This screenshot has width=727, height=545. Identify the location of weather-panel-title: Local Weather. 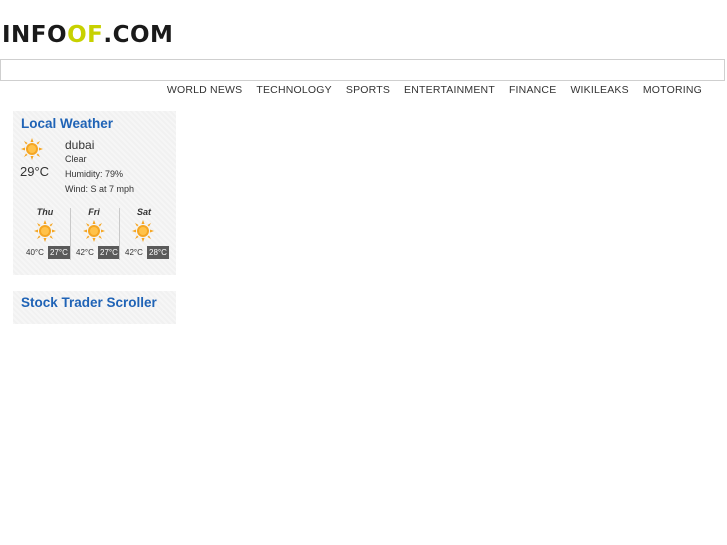
(67, 123).